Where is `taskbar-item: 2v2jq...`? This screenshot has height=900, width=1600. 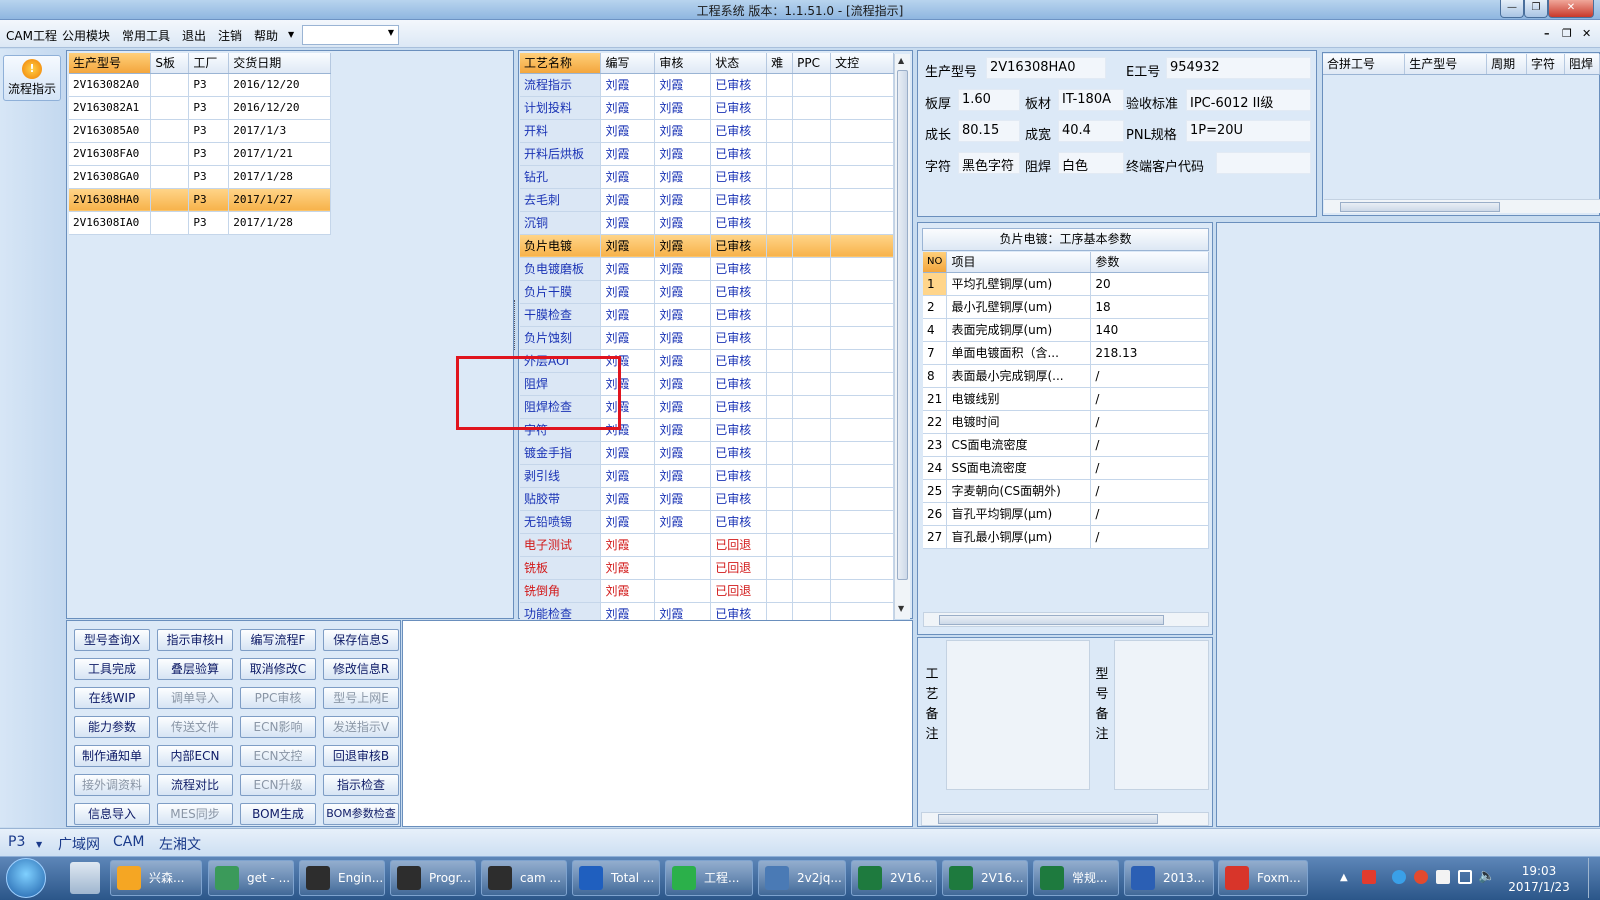 taskbar-item: 2v2jq... is located at coordinates (802, 878).